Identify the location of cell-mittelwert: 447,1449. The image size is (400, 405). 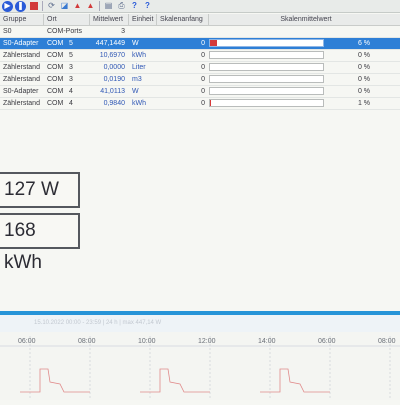
(110, 43).